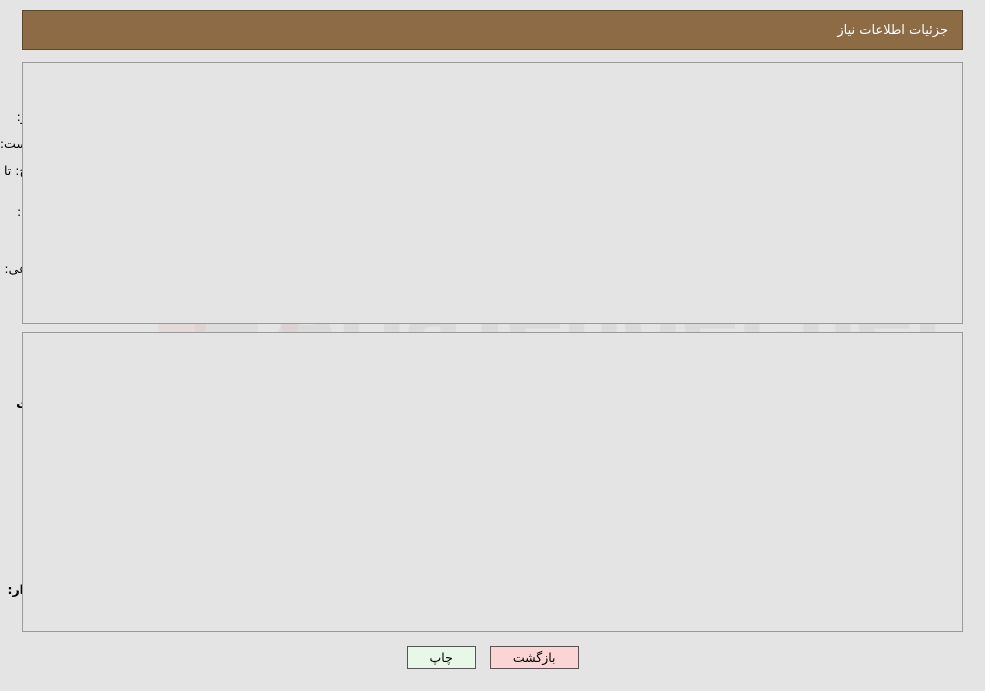 This screenshot has width=985, height=691. Describe the element at coordinates (534, 657) in the screenshot. I see `back-button: بازگشت` at that location.